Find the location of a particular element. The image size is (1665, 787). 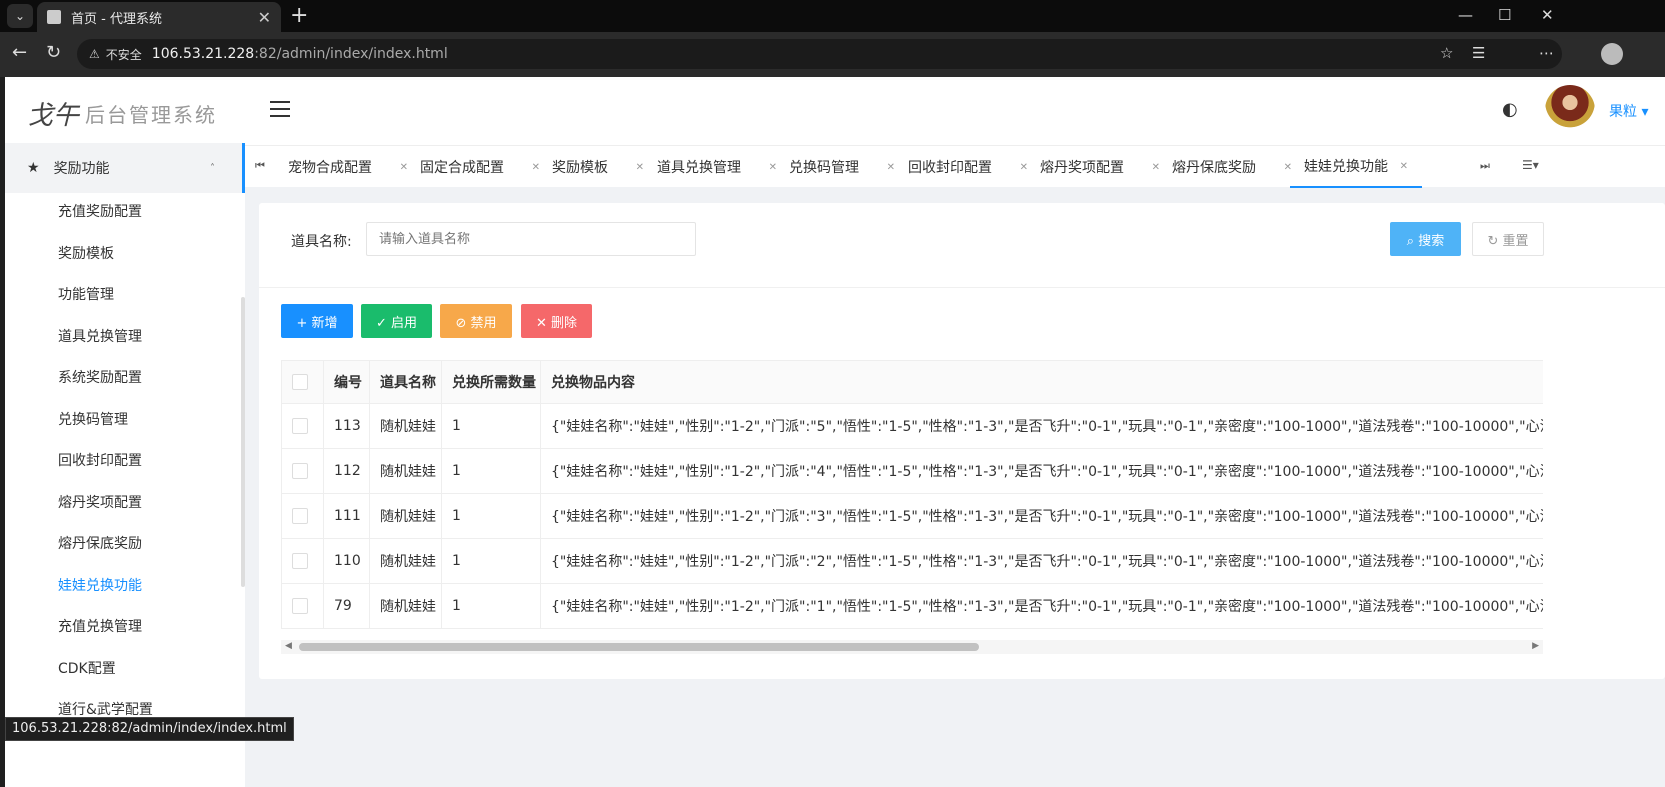

more-options-icon: ⋯ is located at coordinates (1546, 53).